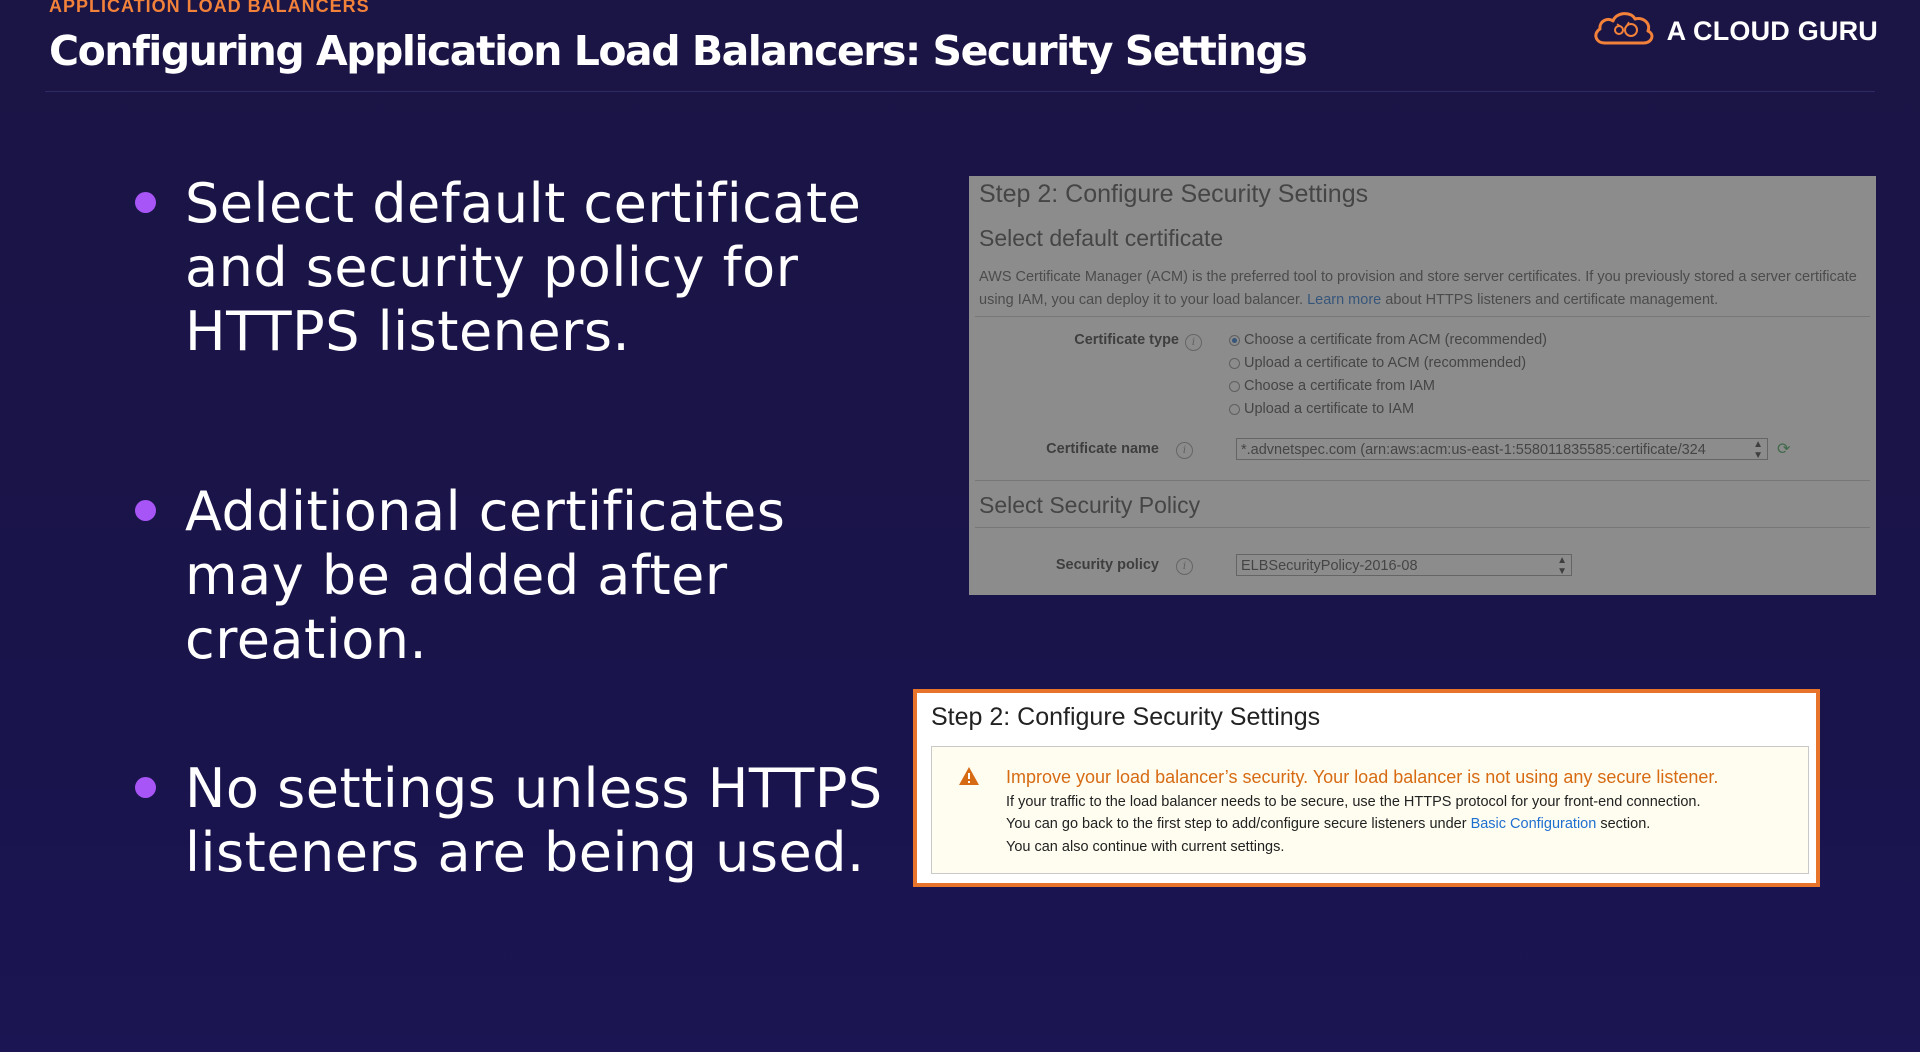 The height and width of the screenshot is (1052, 1920). I want to click on radio-label: Upload a certificate to IAM, so click(1329, 409).